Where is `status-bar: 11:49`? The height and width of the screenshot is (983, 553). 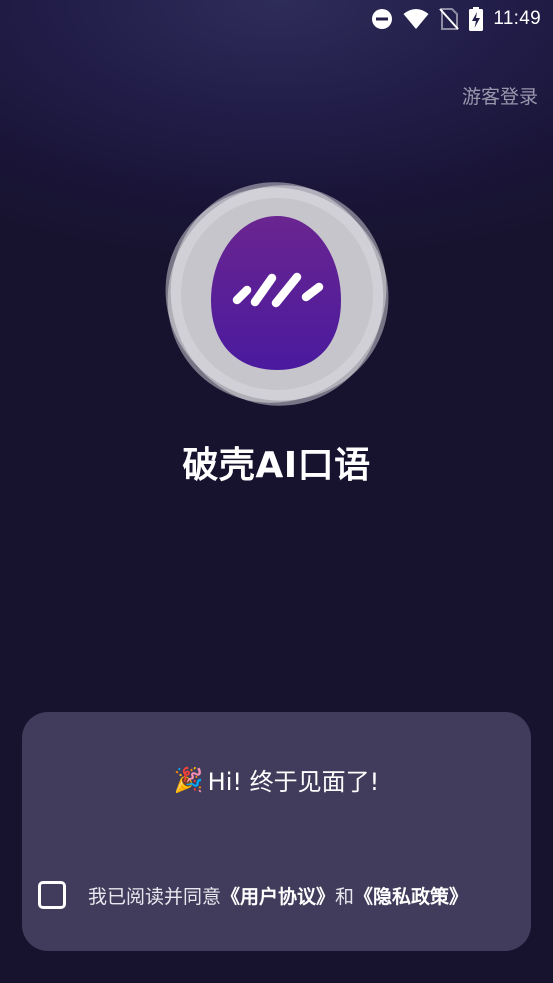 status-bar: 11:49 is located at coordinates (276, 19).